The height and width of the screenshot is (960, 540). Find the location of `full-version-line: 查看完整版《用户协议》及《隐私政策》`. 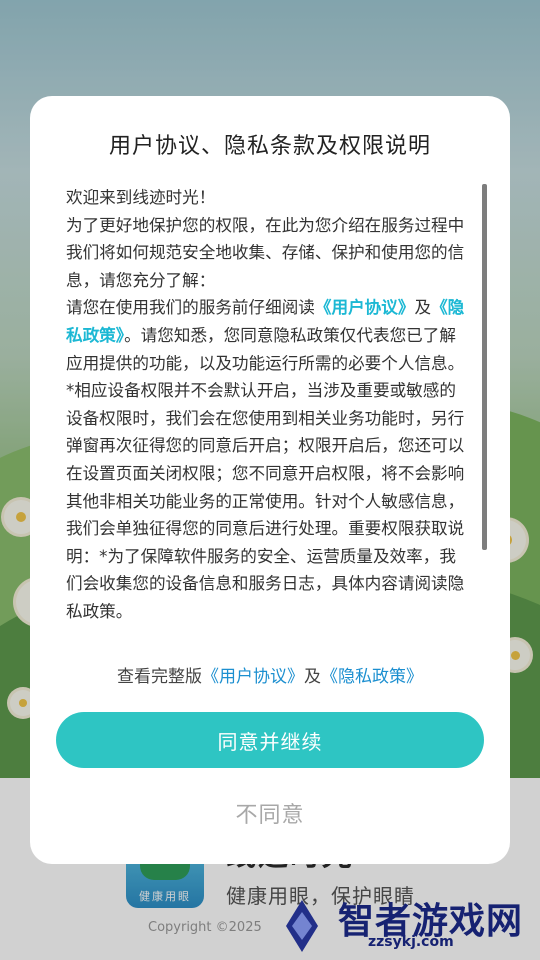

full-version-line: 查看完整版《用户协议》及《隐私政策》 is located at coordinates (270, 674).